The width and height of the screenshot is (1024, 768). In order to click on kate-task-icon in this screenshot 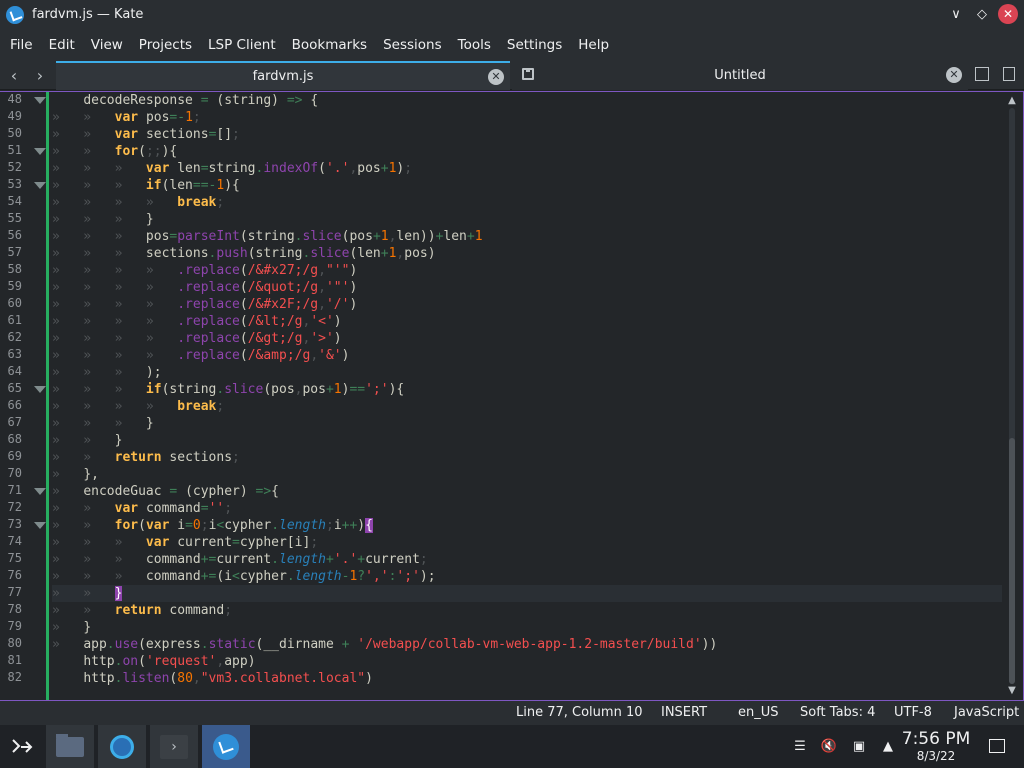, I will do `click(226, 746)`.